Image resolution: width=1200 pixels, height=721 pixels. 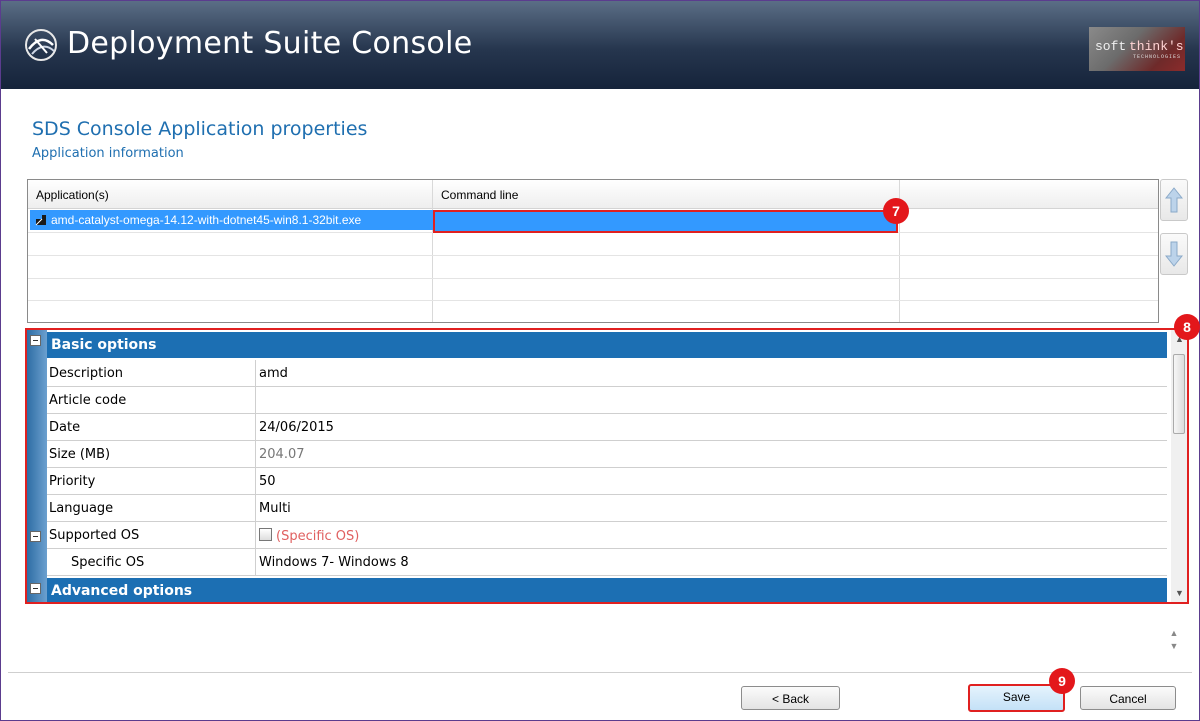 What do you see at coordinates (35, 340) in the screenshot?
I see `collapse-basic-options-icon` at bounding box center [35, 340].